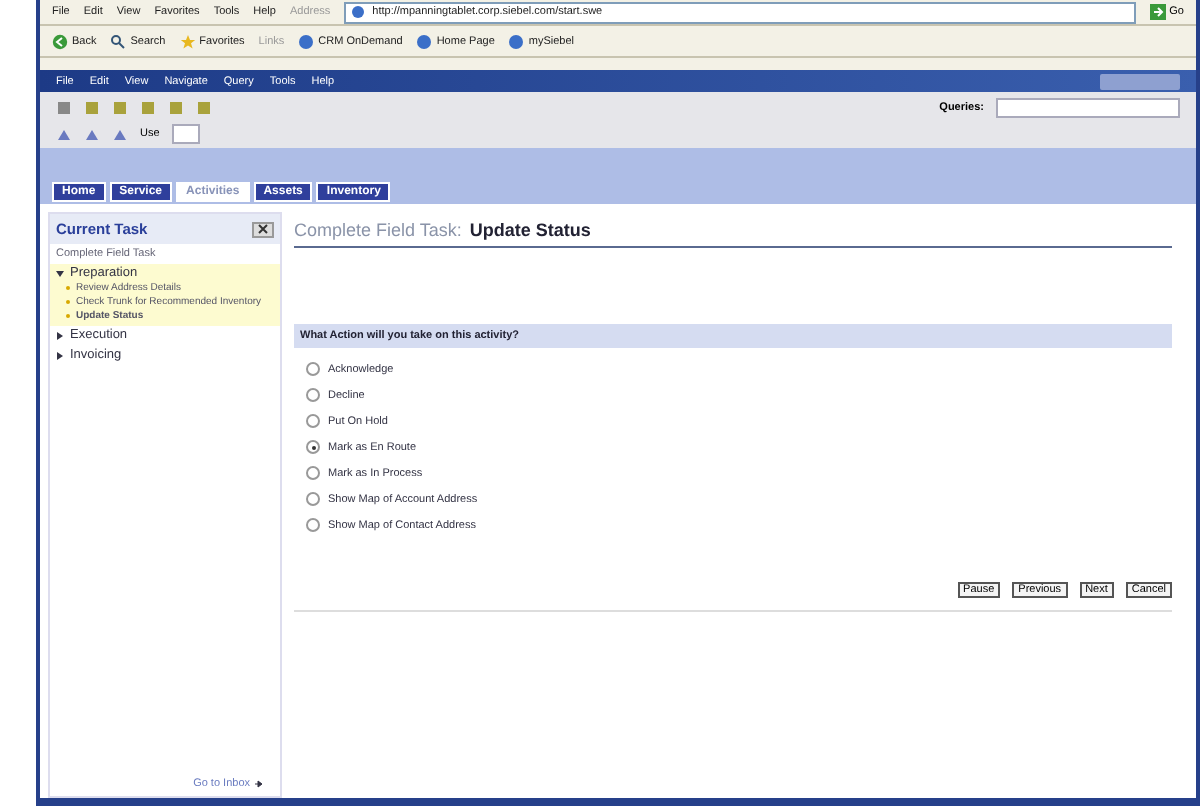  Describe the element at coordinates (118, 41) in the screenshot. I see `search-icon` at that location.